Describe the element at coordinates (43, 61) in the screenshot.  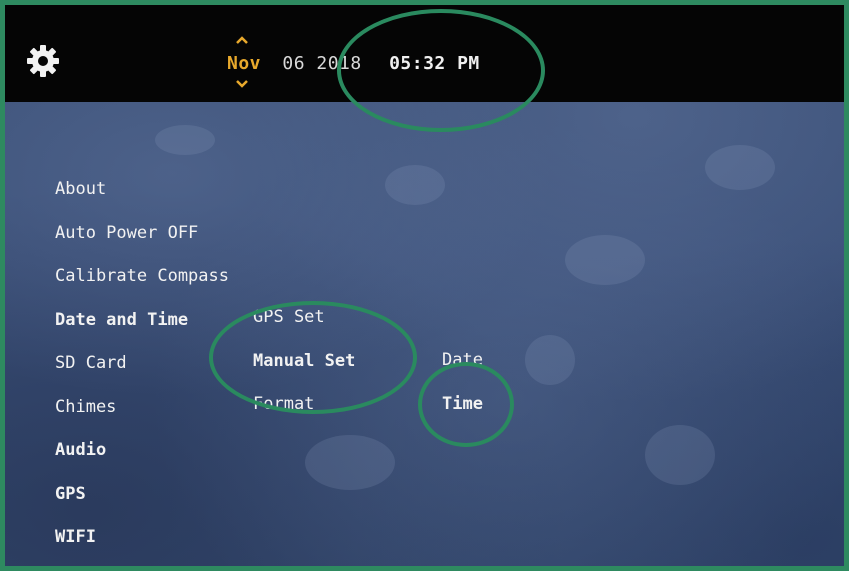
I see `gear-icon` at that location.